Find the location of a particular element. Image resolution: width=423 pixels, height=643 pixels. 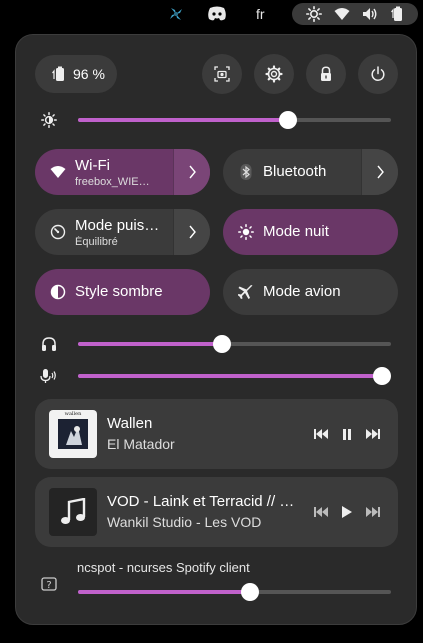

wifi-label: Wi-Fi is located at coordinates (92, 165).